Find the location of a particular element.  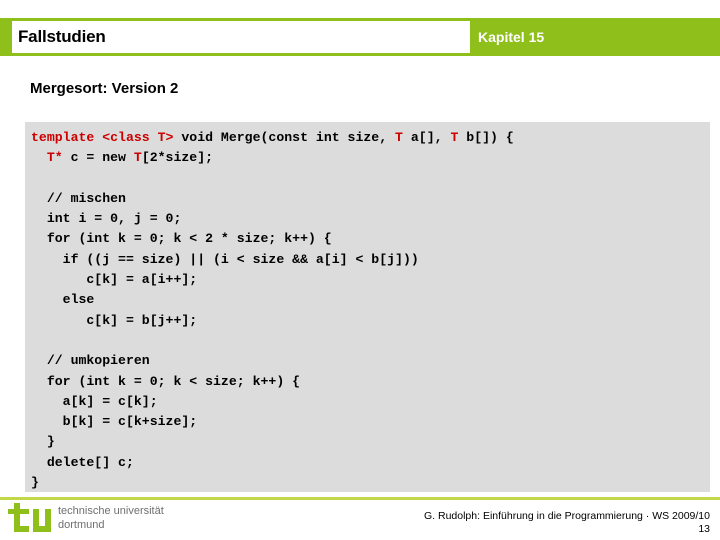

slide-header: Fallstudien Kapitel 15 is located at coordinates (360, 37).